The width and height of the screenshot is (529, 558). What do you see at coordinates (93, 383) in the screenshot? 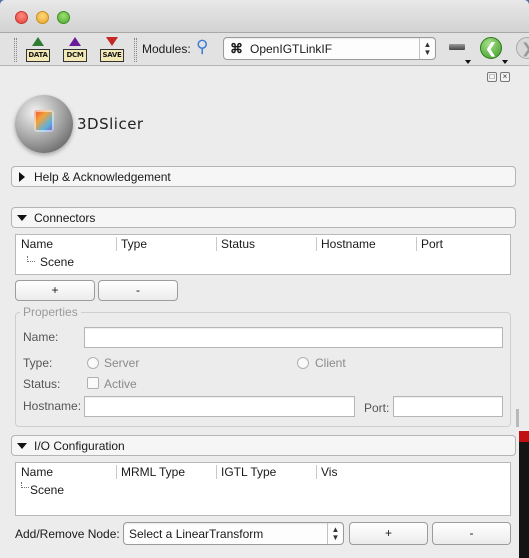
I see `active-checkbox` at bounding box center [93, 383].